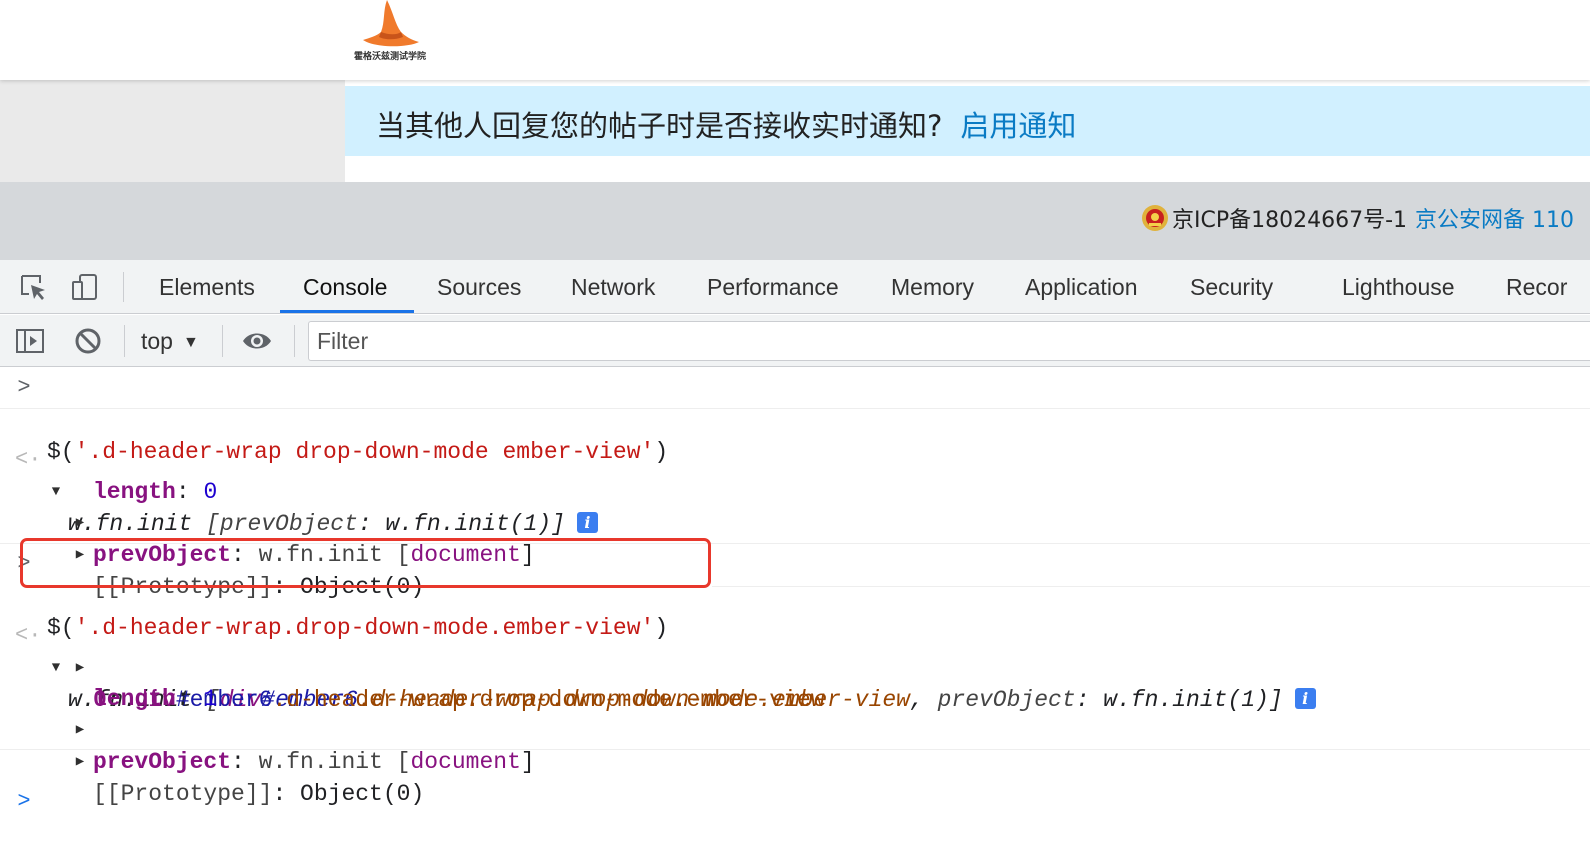 The height and width of the screenshot is (864, 1590). What do you see at coordinates (1536, 287) in the screenshot?
I see `tab-recorder: Recor` at bounding box center [1536, 287].